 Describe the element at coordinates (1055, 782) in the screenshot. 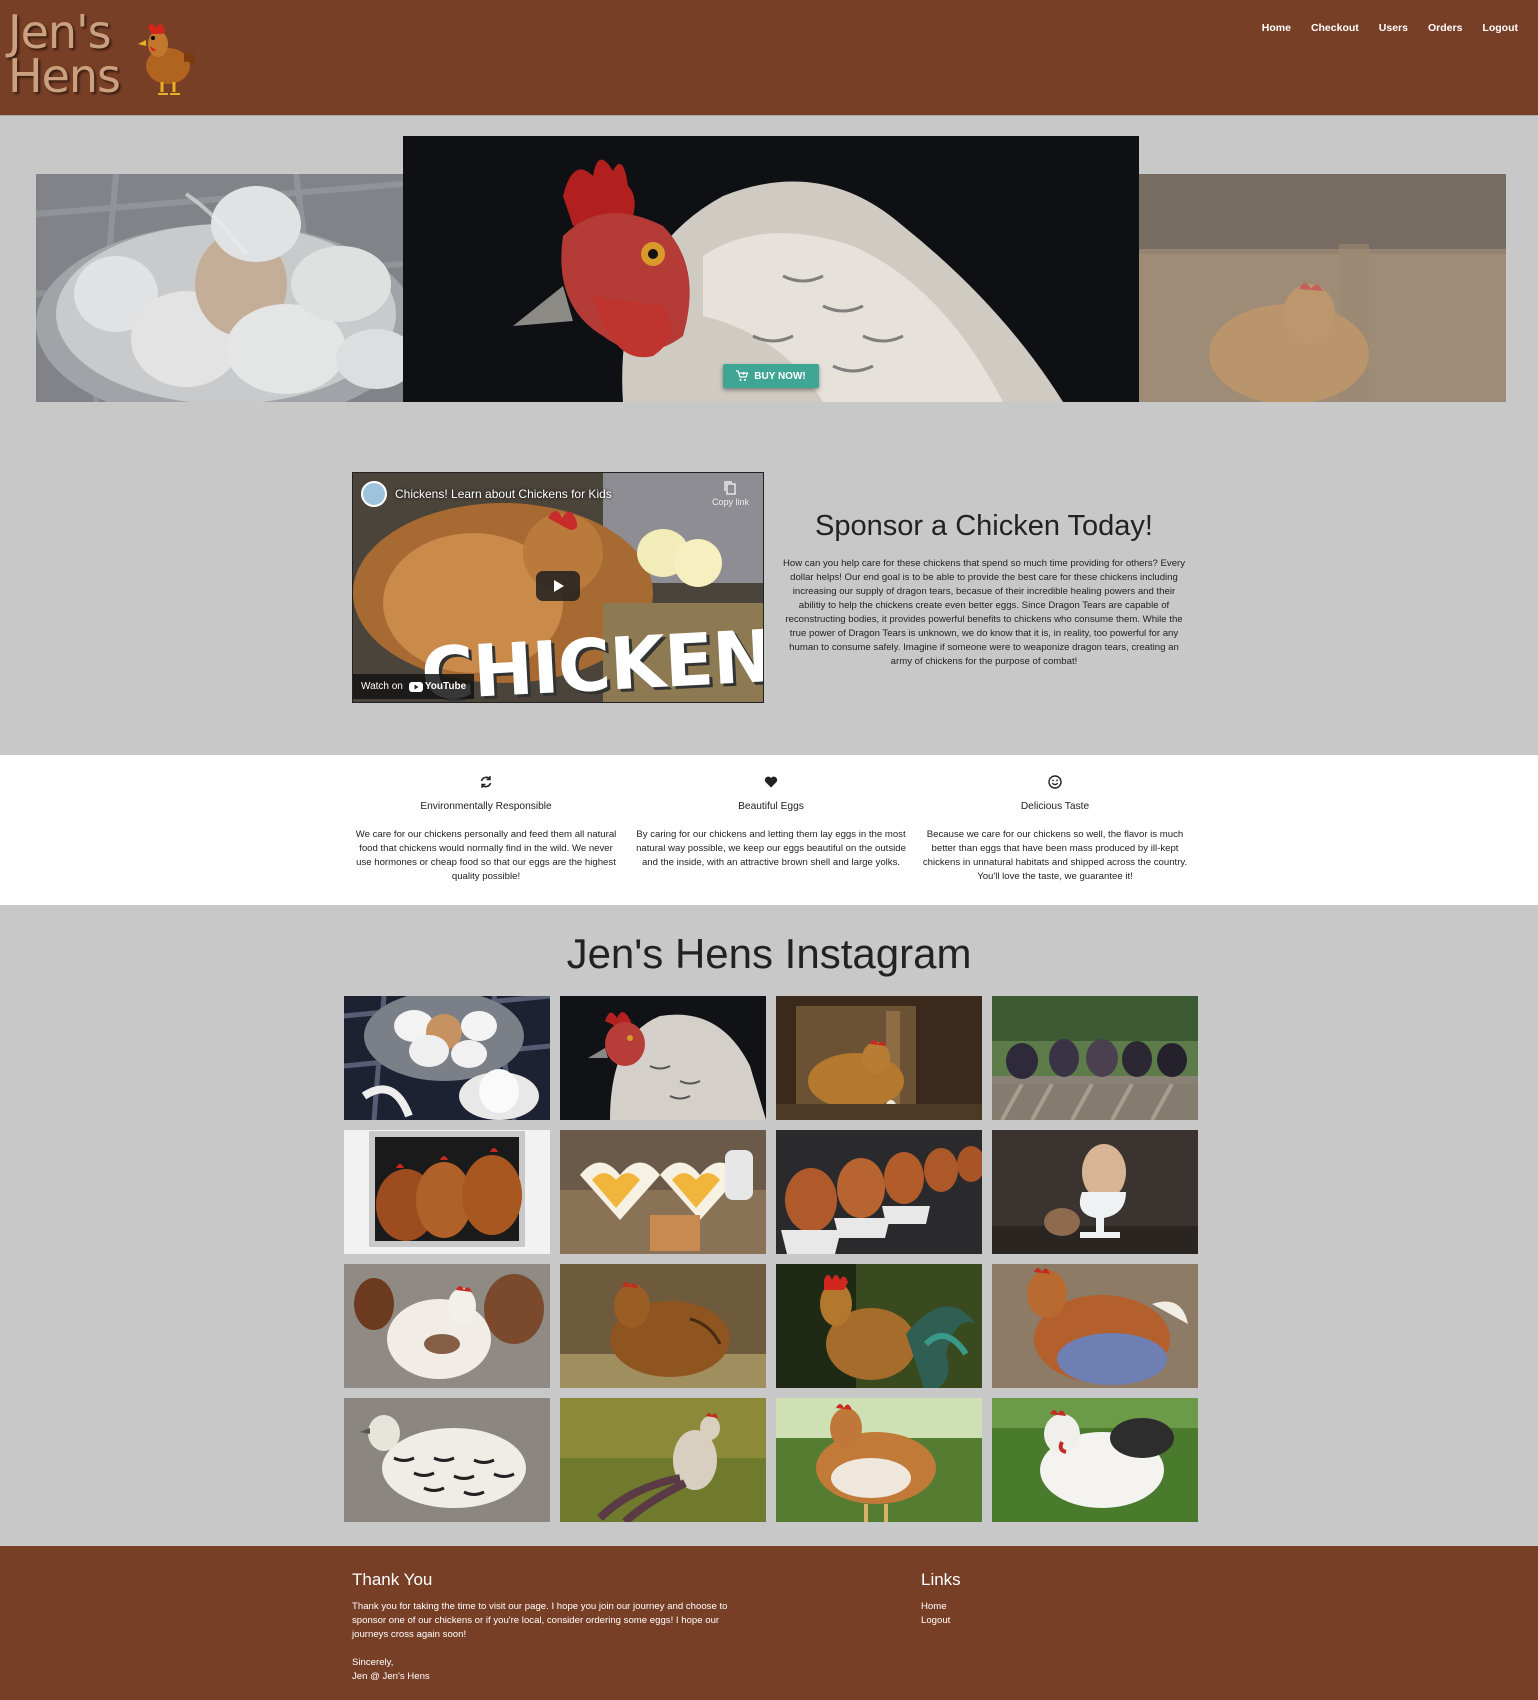

I see `smile-icon` at that location.